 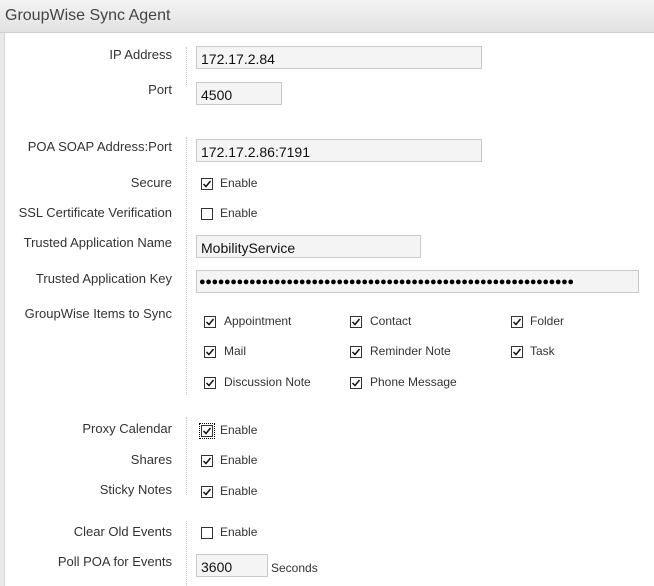 What do you see at coordinates (239, 183) in the screenshot?
I see `secure-option-label: Enable` at bounding box center [239, 183].